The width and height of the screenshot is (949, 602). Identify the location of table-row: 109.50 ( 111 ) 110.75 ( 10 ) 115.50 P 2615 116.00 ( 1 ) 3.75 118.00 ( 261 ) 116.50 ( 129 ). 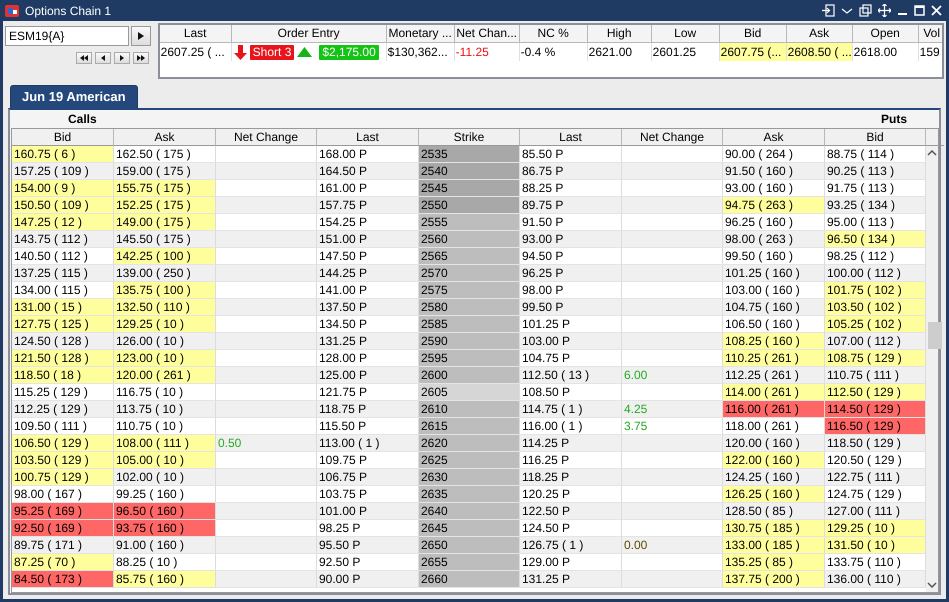
(469, 426).